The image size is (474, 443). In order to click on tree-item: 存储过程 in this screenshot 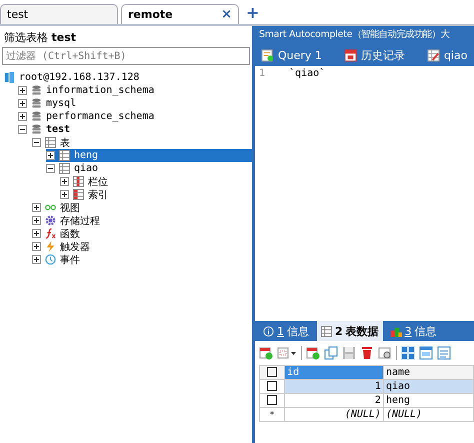, I will do `click(142, 220)`.